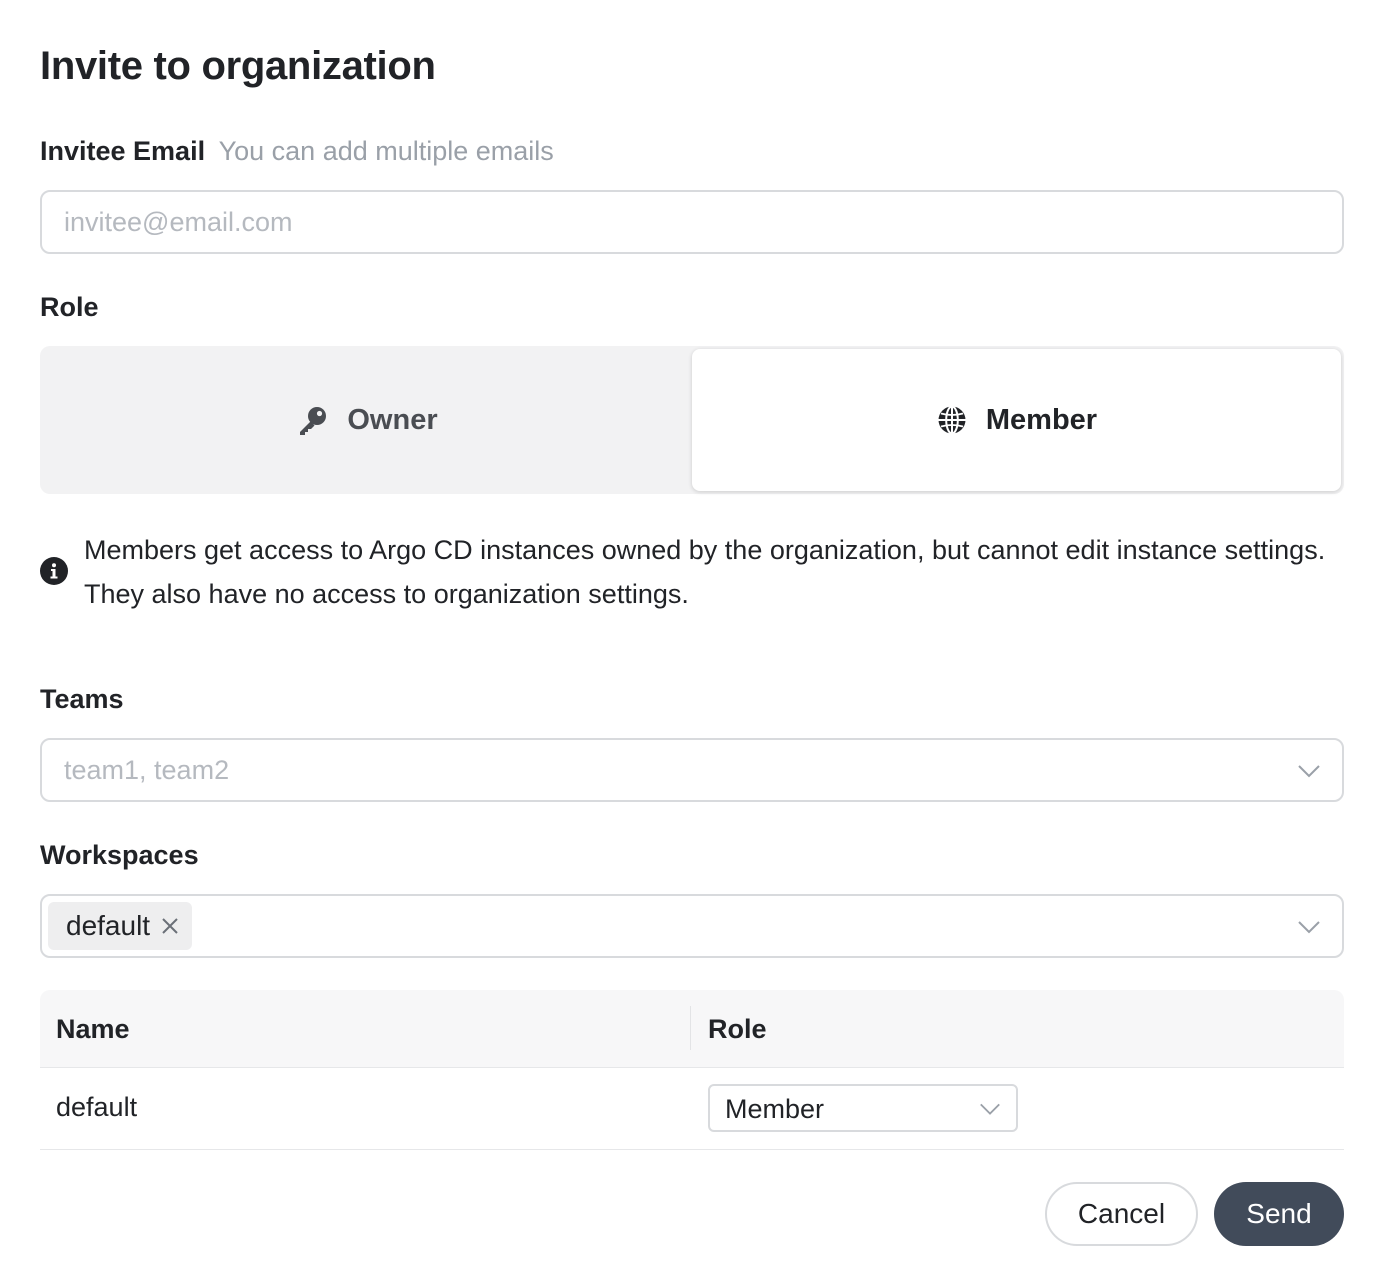 This screenshot has width=1380, height=1284. Describe the element at coordinates (1041, 419) in the screenshot. I see `role-option-member-label: Member` at that location.